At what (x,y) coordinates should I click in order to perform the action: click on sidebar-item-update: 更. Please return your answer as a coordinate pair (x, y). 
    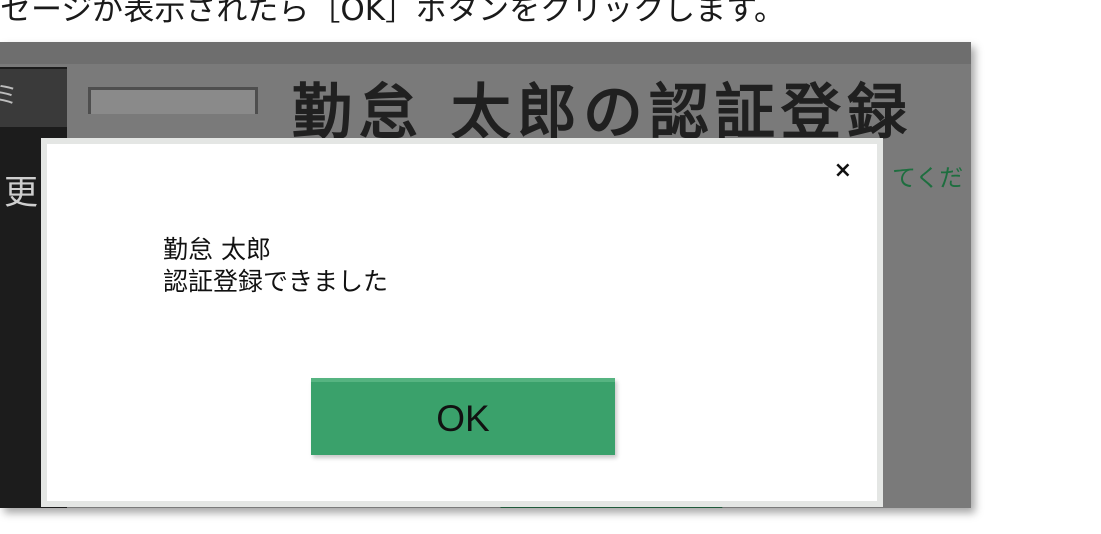
    Looking at the image, I should click on (21, 189).